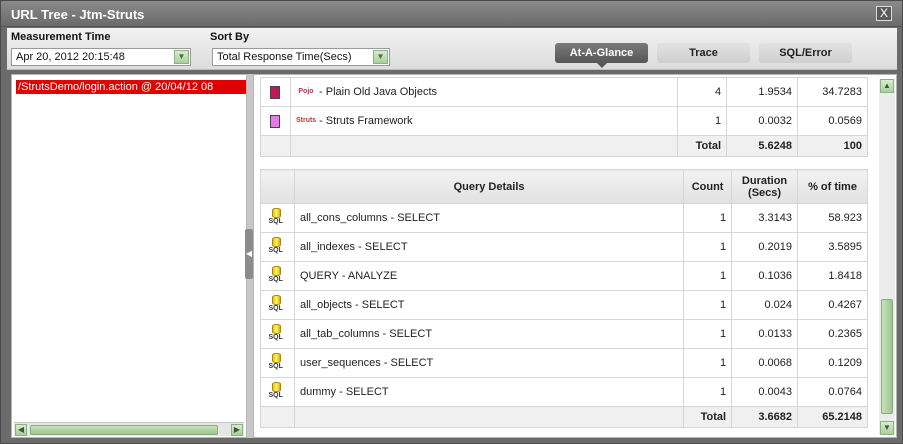  Describe the element at coordinates (805, 53) in the screenshot. I see `tab-sql-error: SQL/Error` at that location.